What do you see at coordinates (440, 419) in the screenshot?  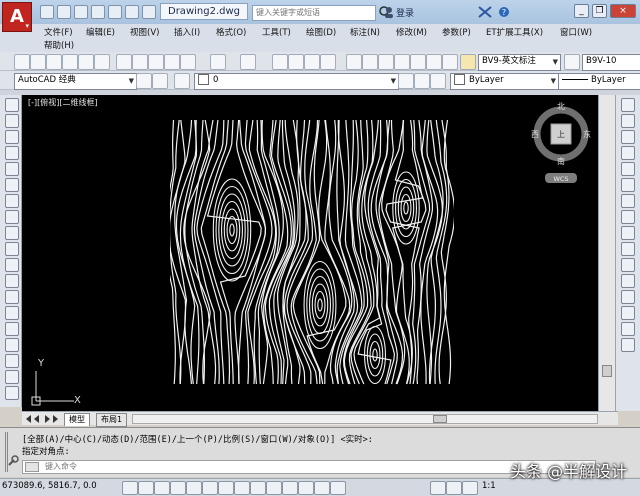 I see `horizontal-scroll-thumb` at bounding box center [440, 419].